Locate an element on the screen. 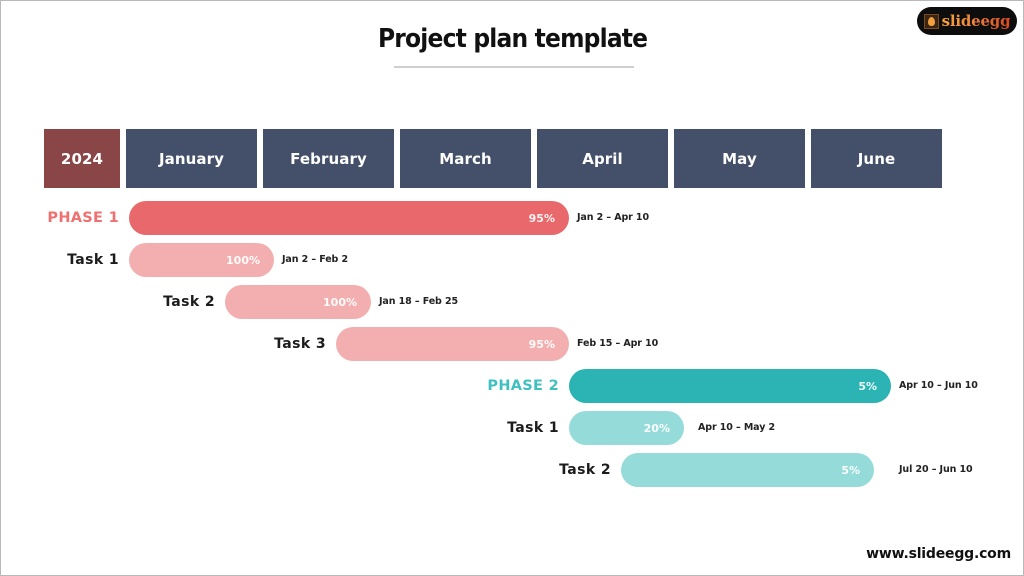 Image resolution: width=1024 pixels, height=576 pixels. timeline-header: 2024 January February March April May June is located at coordinates (493, 158).